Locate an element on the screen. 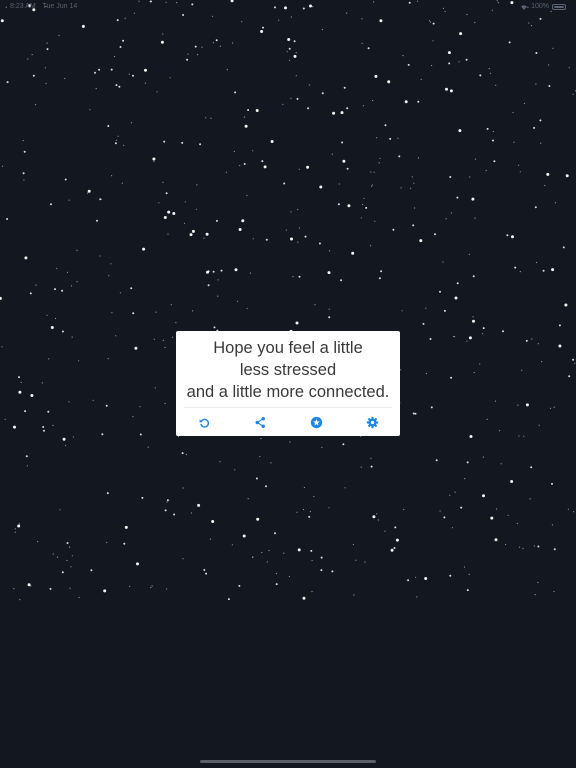  refresh-button is located at coordinates (204, 422).